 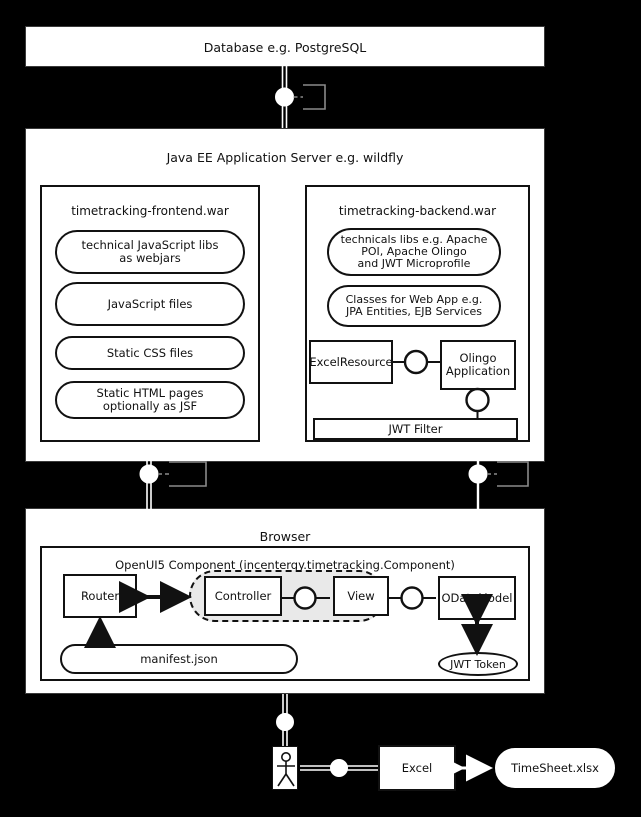 What do you see at coordinates (446, 381) in the screenshot?
I see `backend-ball-joints` at bounding box center [446, 381].